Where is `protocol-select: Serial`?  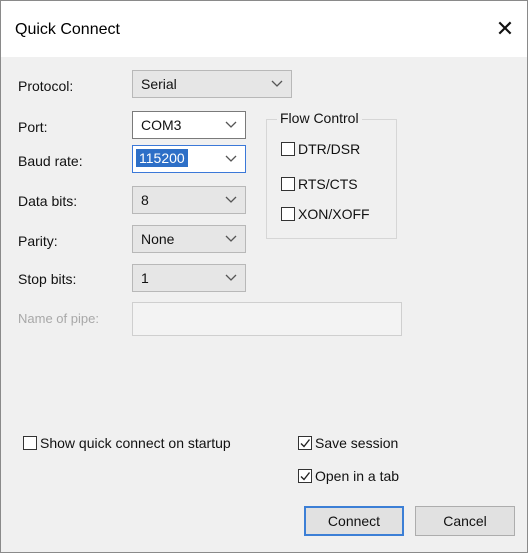 protocol-select: Serial is located at coordinates (212, 84).